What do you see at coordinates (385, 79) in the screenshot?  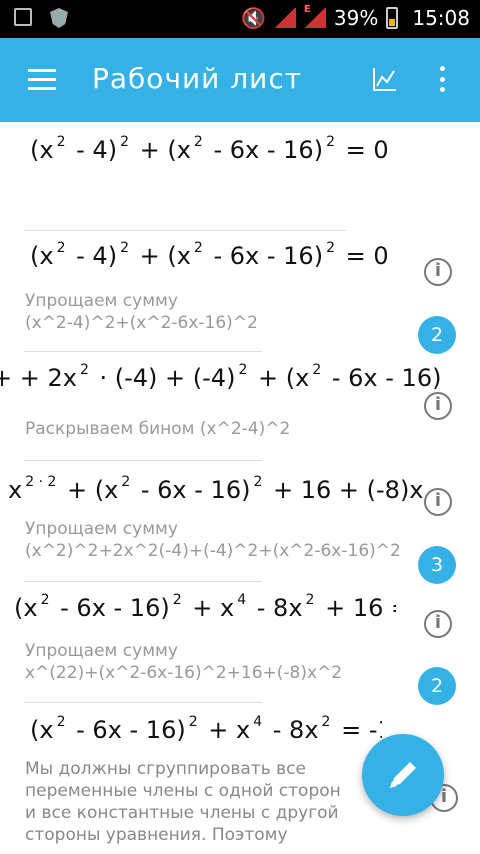 I see `chart-icon` at bounding box center [385, 79].